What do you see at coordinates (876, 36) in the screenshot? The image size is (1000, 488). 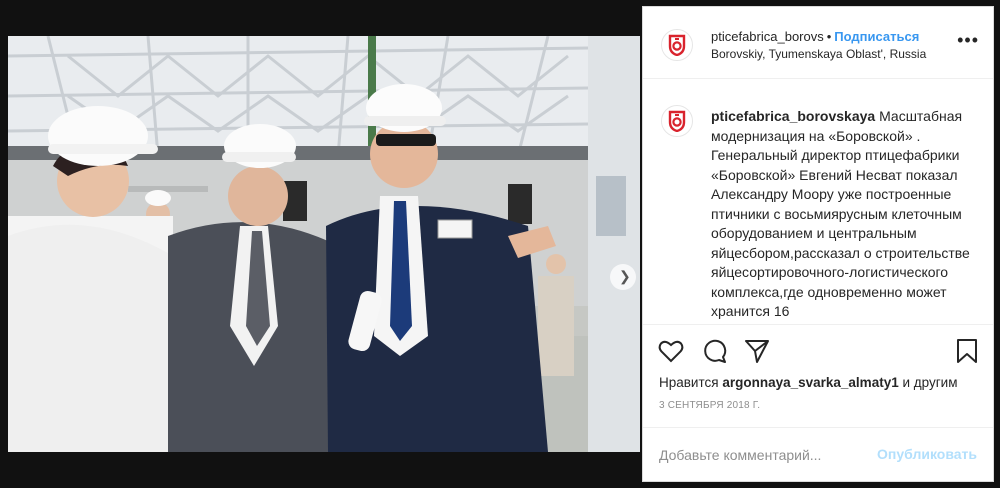 I see `follow-button: Подписаться` at bounding box center [876, 36].